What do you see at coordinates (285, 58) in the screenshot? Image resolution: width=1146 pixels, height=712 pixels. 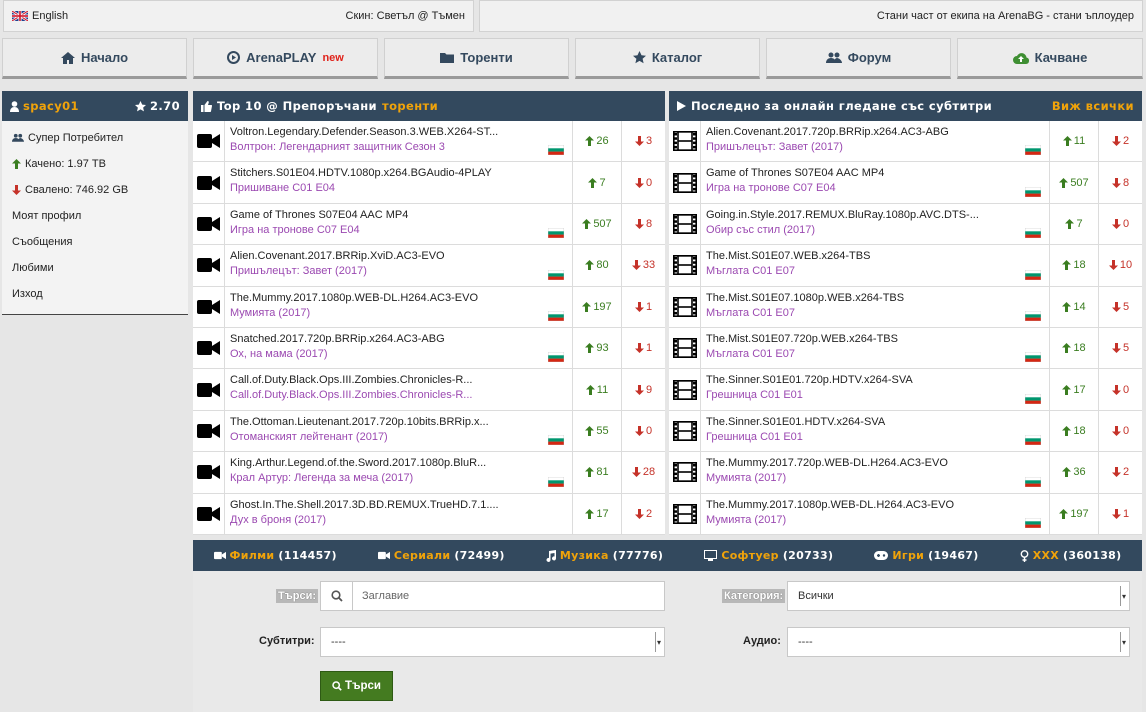 I see `nav-arenaplay: ArenaPLAY new` at bounding box center [285, 58].